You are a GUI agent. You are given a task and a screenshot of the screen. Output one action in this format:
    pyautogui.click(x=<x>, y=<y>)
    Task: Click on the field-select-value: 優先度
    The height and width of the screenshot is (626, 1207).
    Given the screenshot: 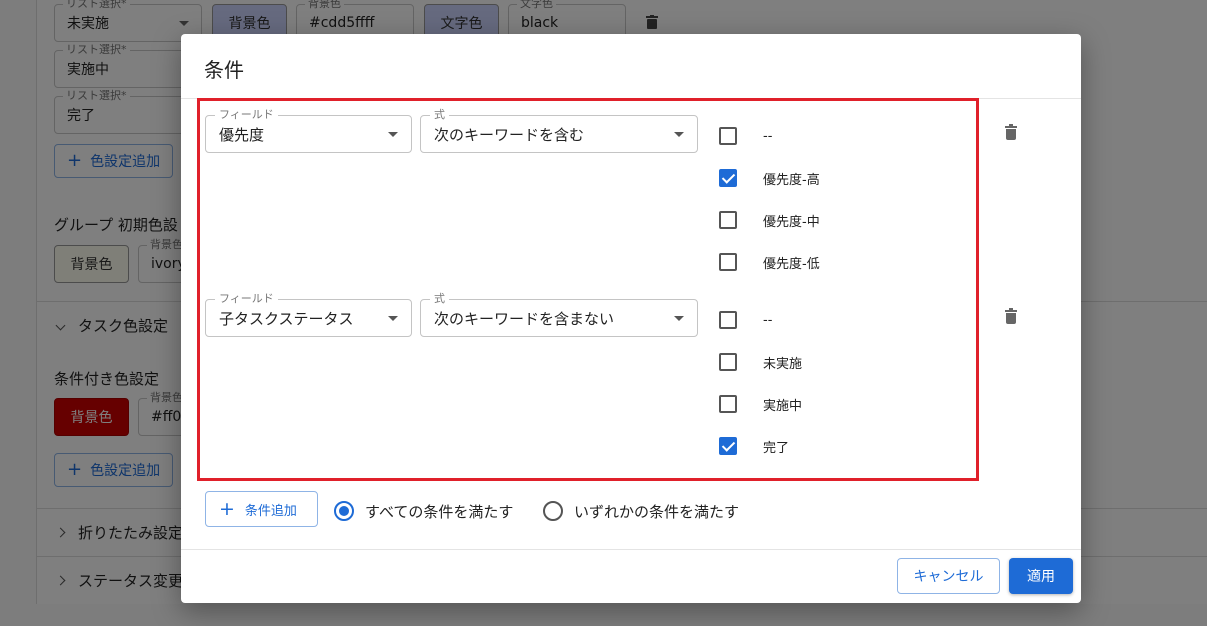 What is the action you would take?
    pyautogui.click(x=242, y=134)
    